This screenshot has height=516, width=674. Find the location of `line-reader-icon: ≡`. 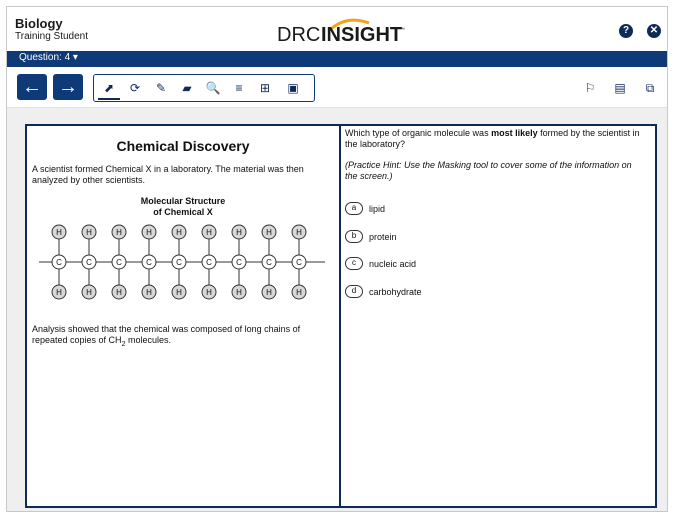

line-reader-icon: ≡ is located at coordinates (239, 88).